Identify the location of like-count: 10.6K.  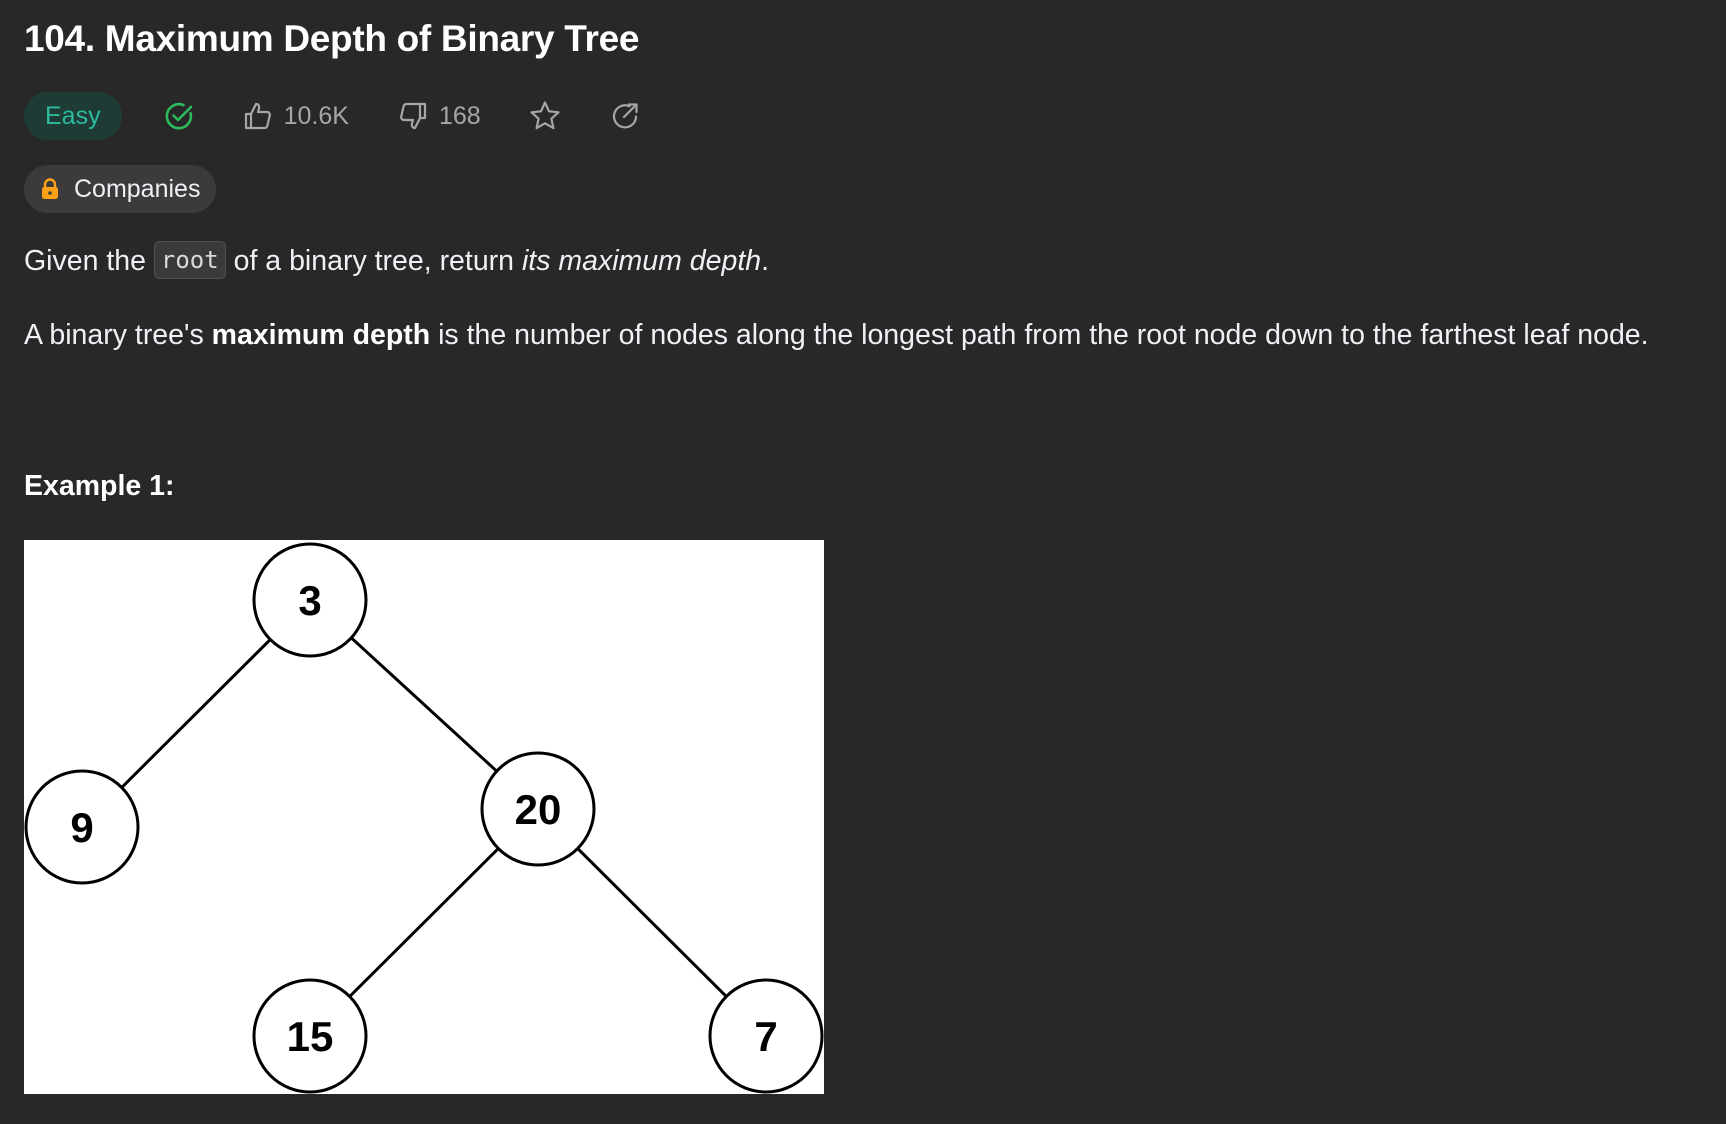
(316, 115).